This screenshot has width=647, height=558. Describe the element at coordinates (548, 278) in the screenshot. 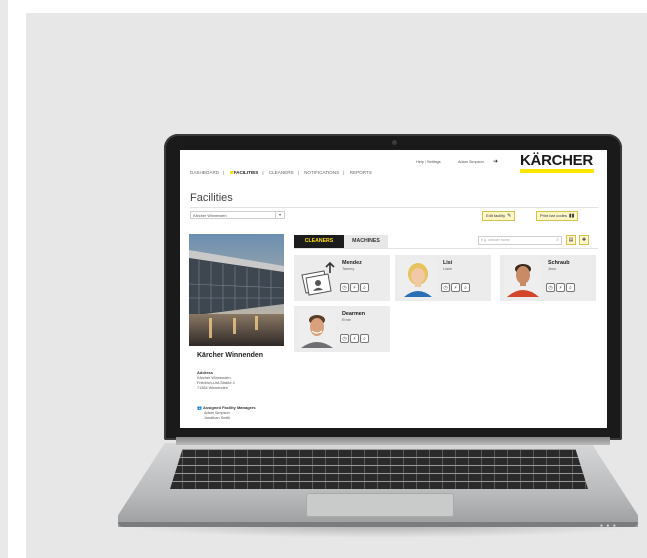

I see `cleaner-card: Schraub Jens ◷ ⚡ ⌕` at that location.